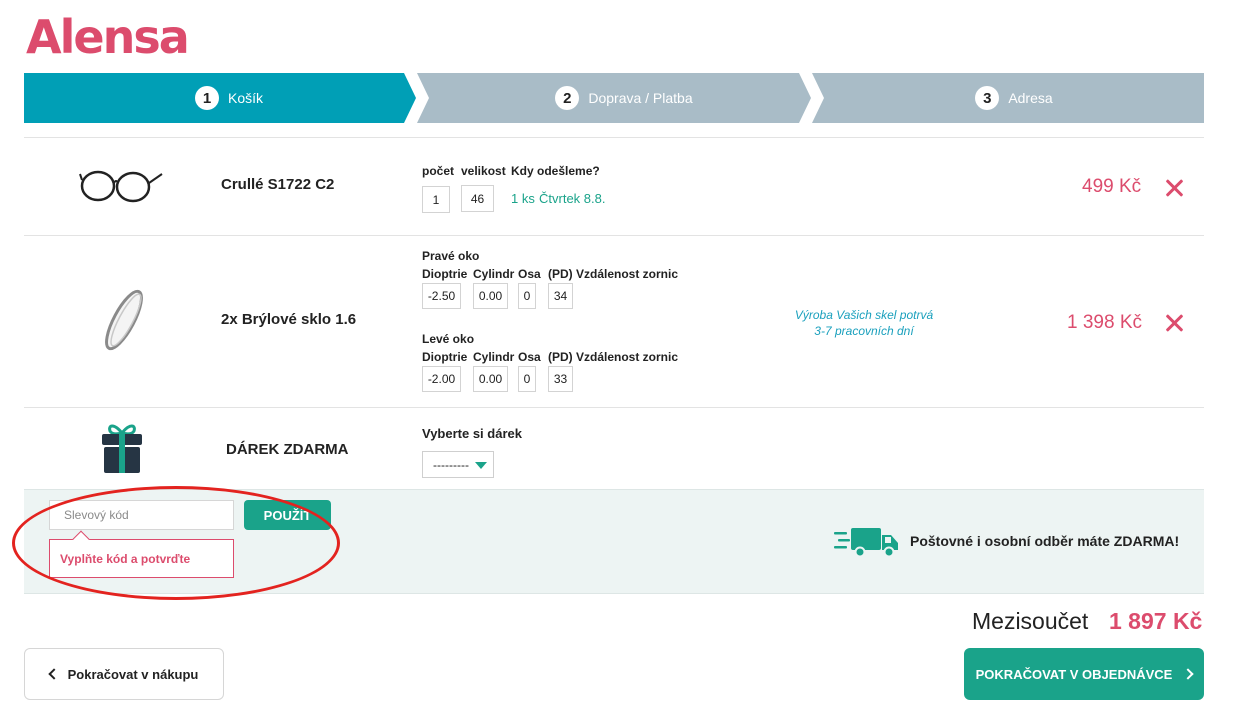  What do you see at coordinates (490, 296) in the screenshot?
I see `right-cylinder-value: 0.00` at bounding box center [490, 296].